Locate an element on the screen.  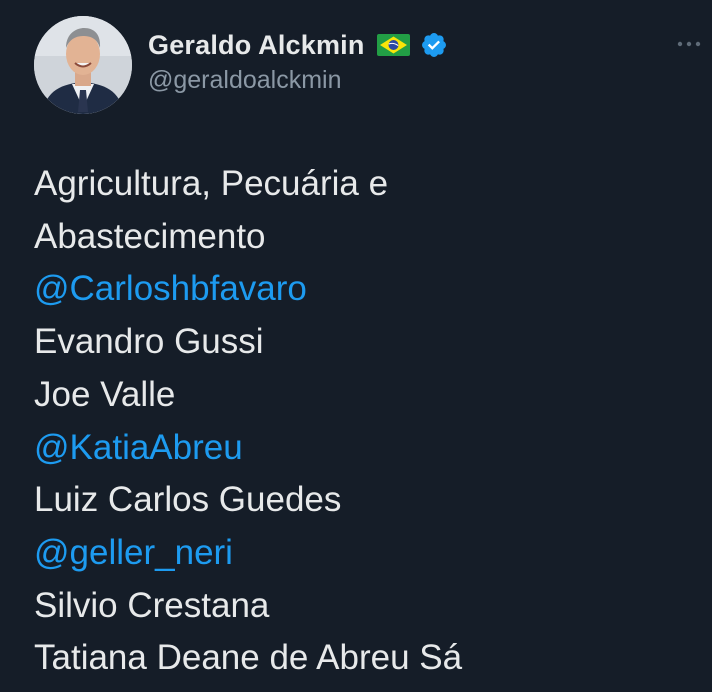
mention-link: @KatiaAbreu is located at coordinates (248, 448).